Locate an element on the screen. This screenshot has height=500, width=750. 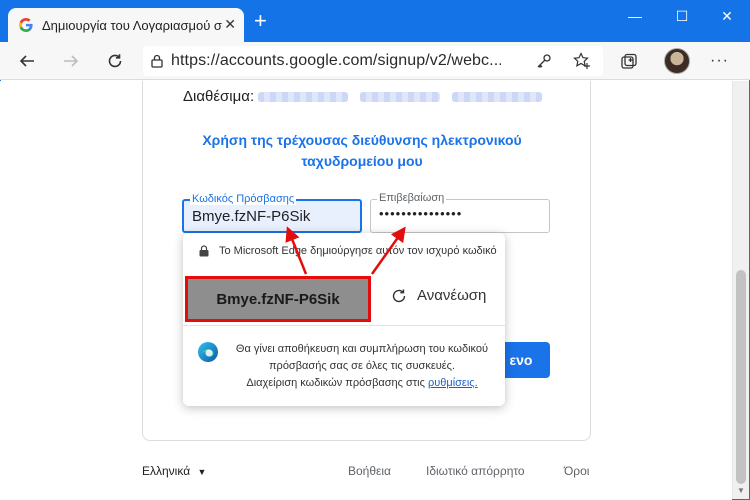
scrollbar-thumb is located at coordinates (741, 377).